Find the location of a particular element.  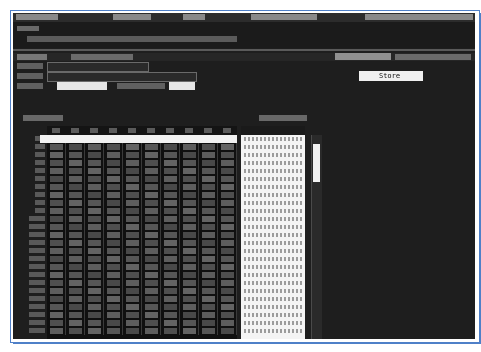

address-input is located at coordinates (182, 86).